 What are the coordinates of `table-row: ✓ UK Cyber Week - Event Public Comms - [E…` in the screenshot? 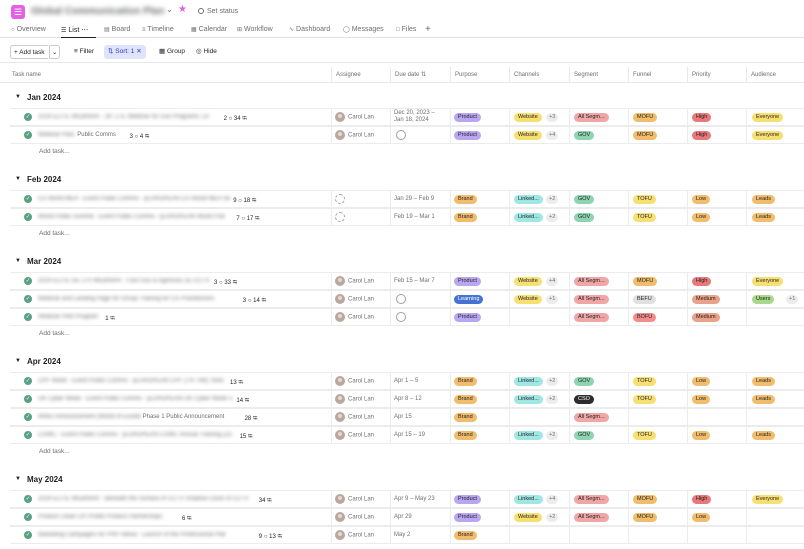 It's located at (407, 399).